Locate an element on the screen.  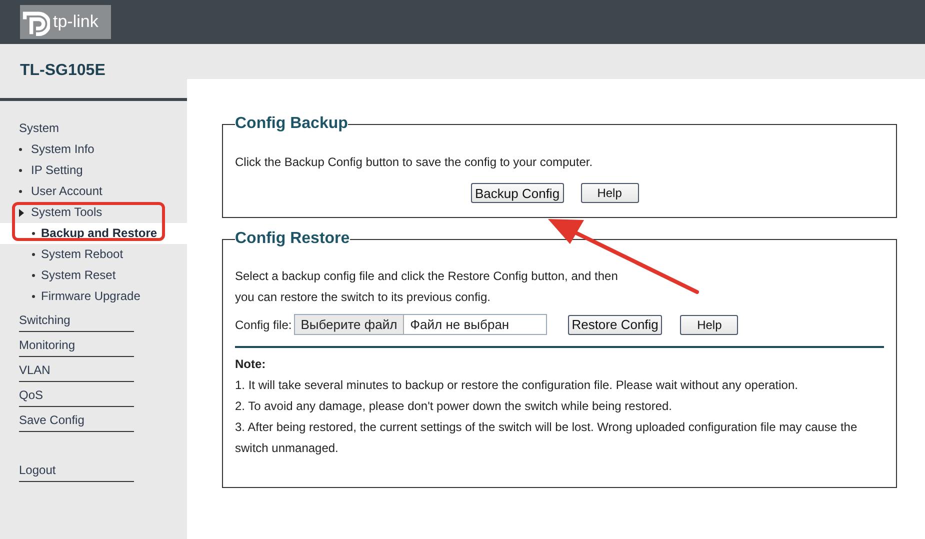
file-status: Файл не выбран is located at coordinates (459, 324).